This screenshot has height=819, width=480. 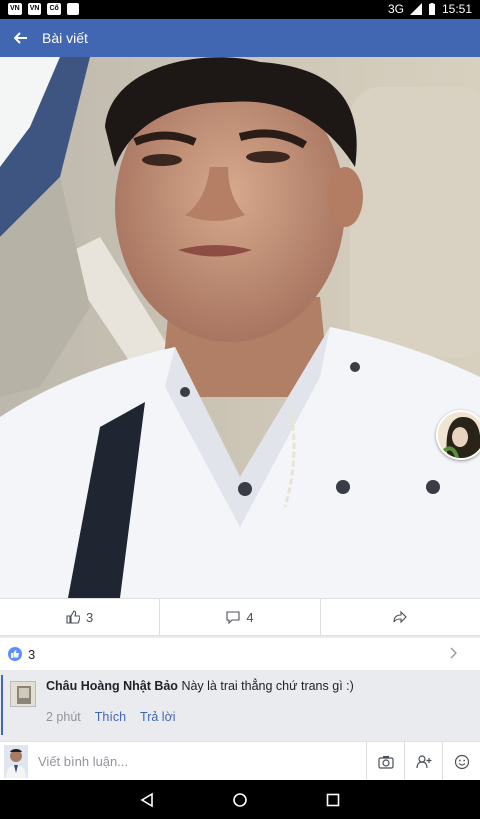 I want to click on nav-recents-button, so click(x=333, y=799).